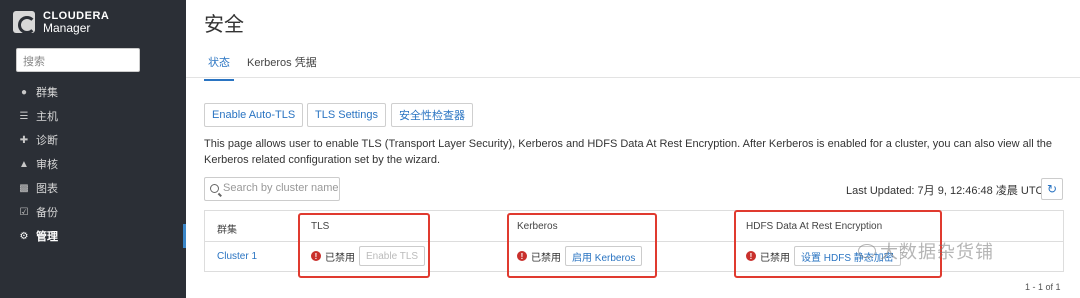  Describe the element at coordinates (24, 236) in the screenshot. I see `gear-icon: ⚙` at that location.